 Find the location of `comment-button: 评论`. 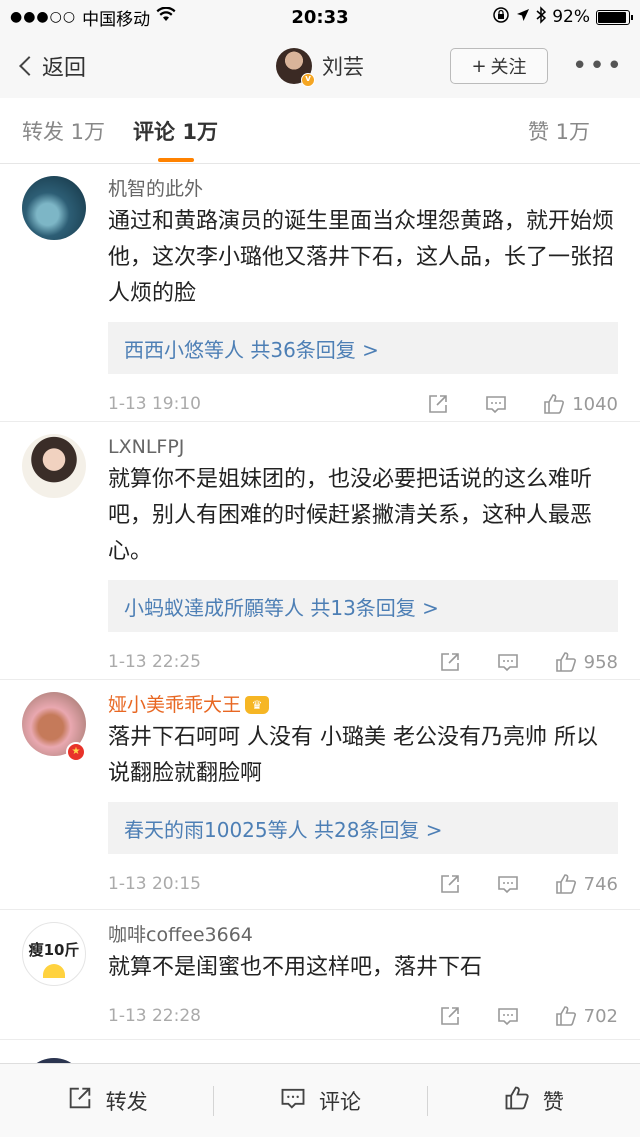

comment-button: 评论 is located at coordinates (319, 1100).